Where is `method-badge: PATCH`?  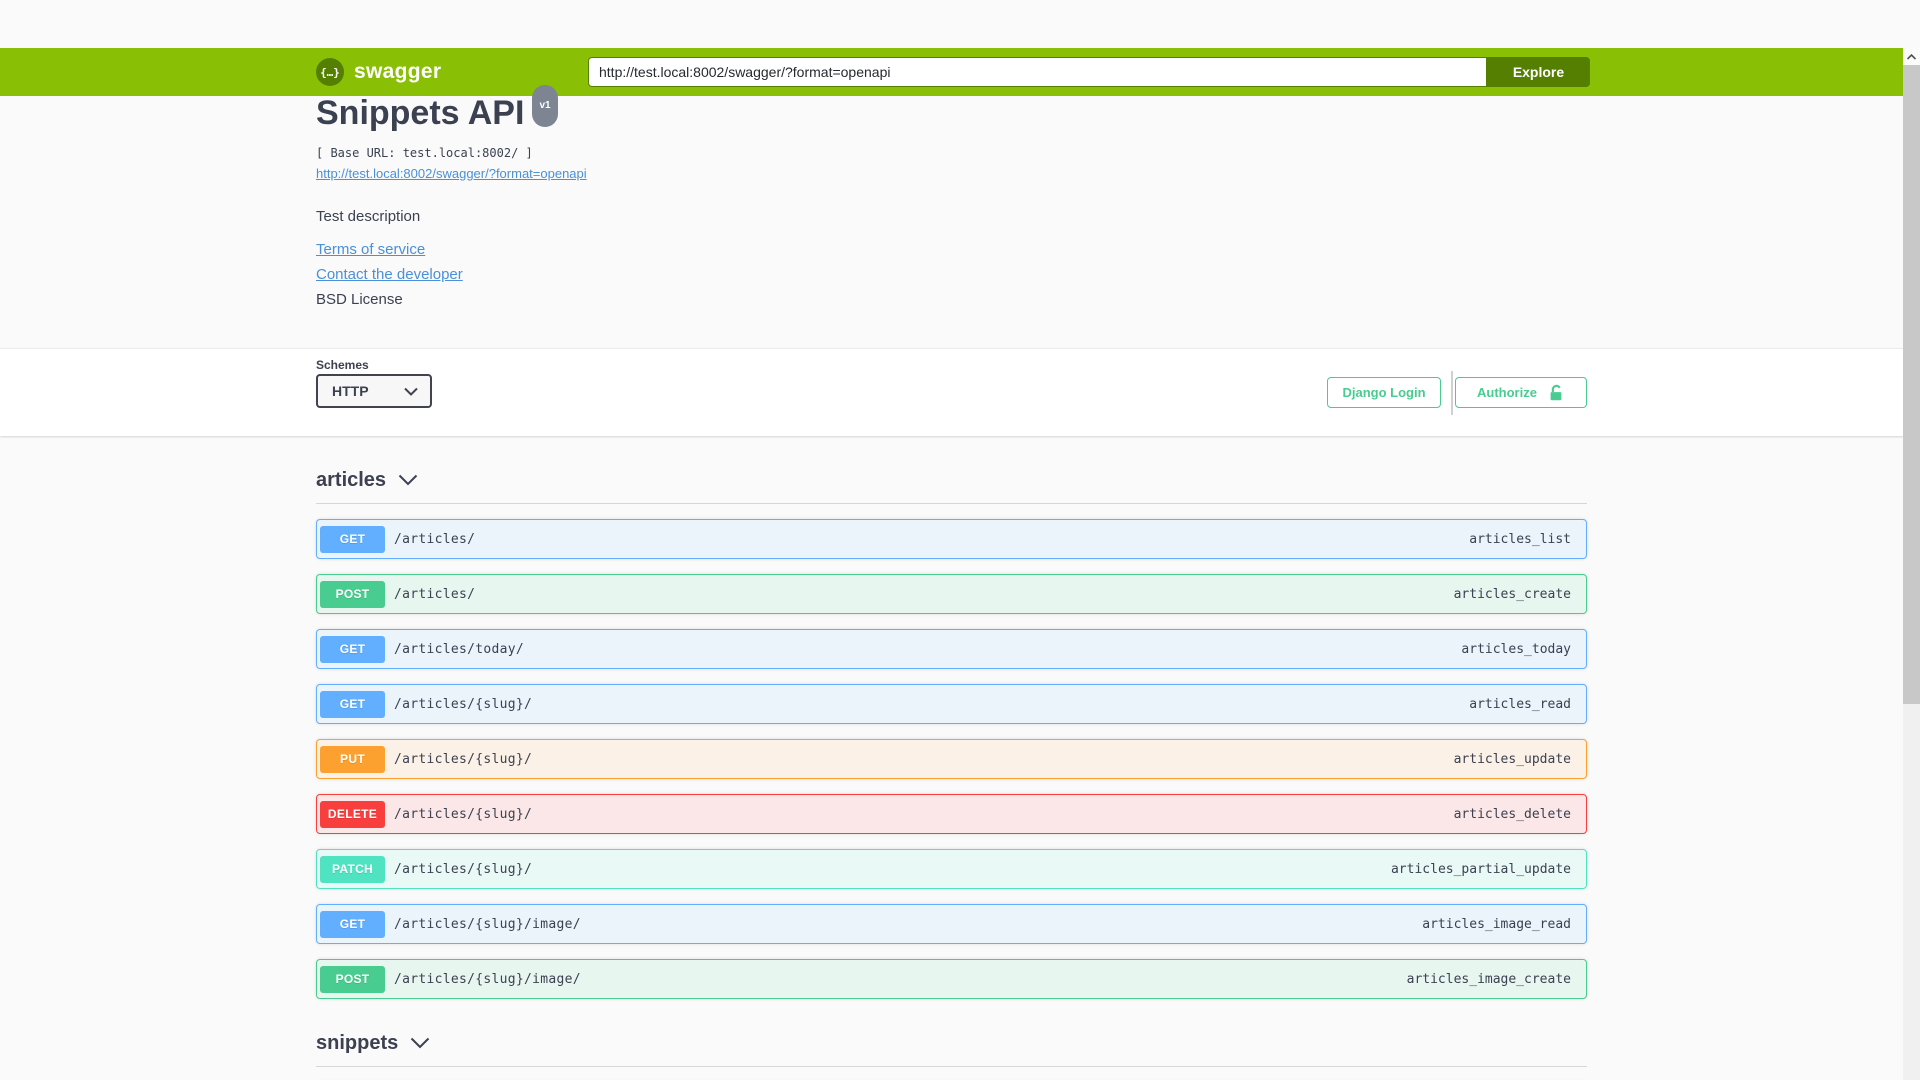 method-badge: PATCH is located at coordinates (352, 869).